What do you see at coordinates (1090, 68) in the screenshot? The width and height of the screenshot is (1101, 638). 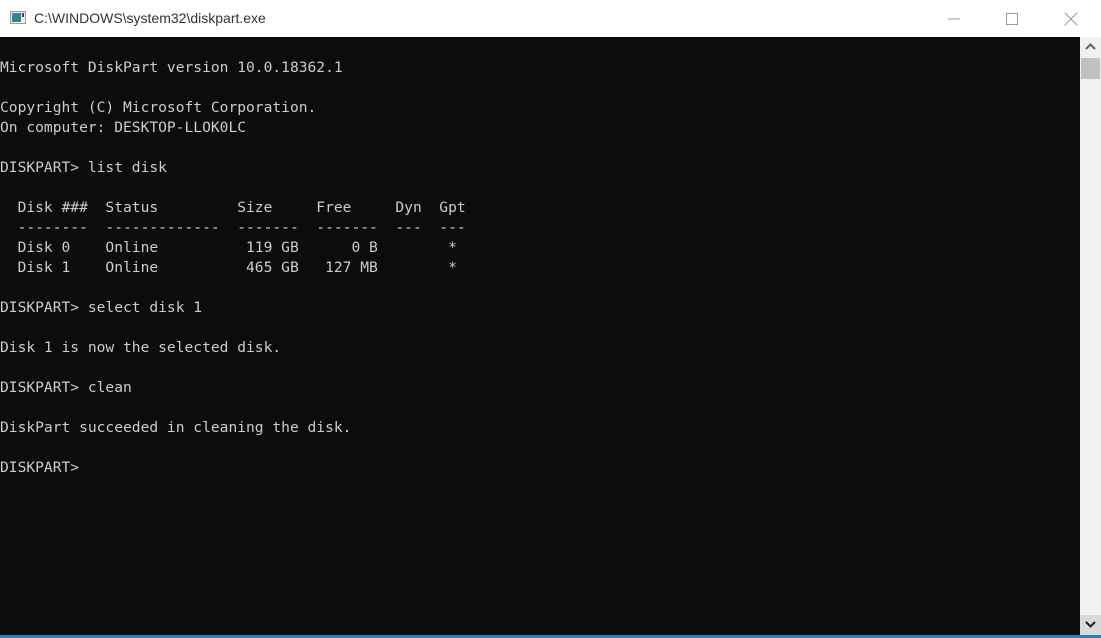 I see `scrollbar-thumb` at bounding box center [1090, 68].